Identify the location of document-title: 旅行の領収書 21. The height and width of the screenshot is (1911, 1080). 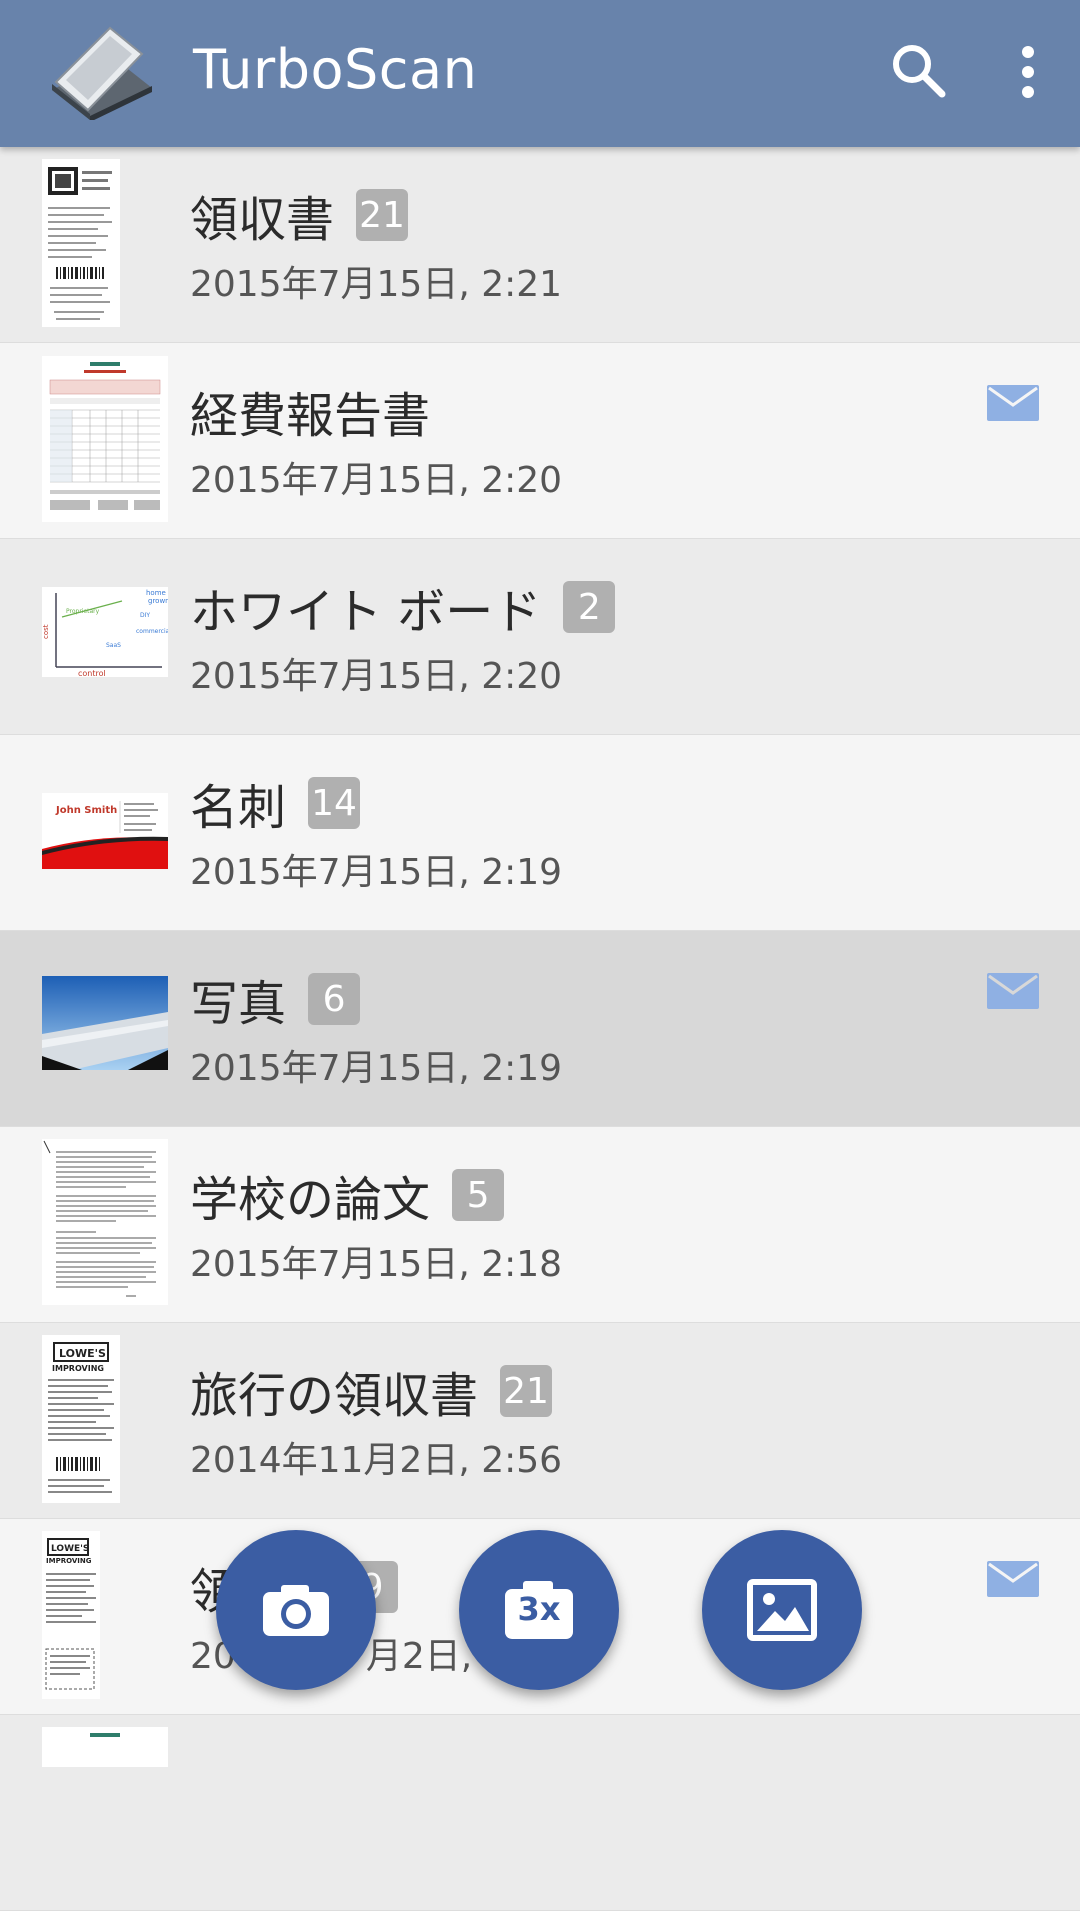
(371, 1392).